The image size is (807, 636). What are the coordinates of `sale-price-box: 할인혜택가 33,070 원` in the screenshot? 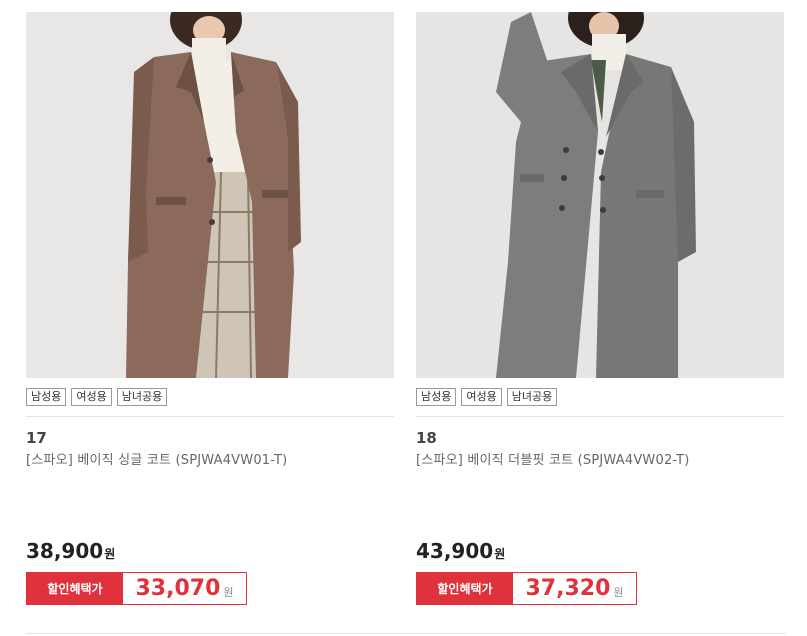 It's located at (136, 588).